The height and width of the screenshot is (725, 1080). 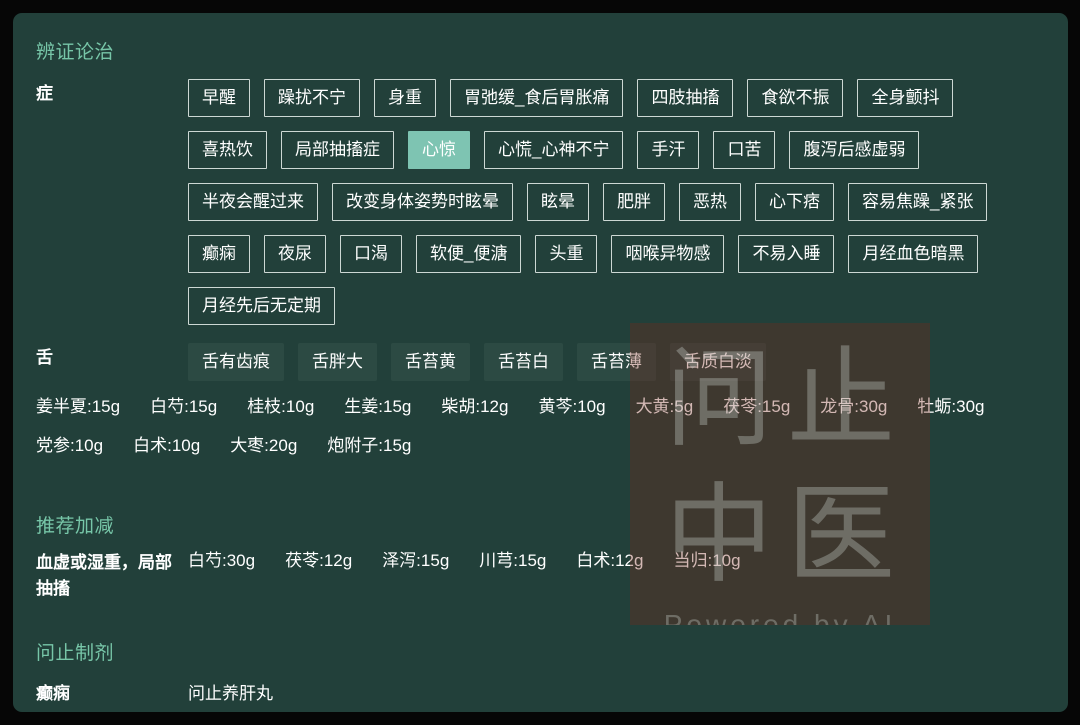 I want to click on recommend-herb-item: 川芎:15g, so click(x=513, y=560).